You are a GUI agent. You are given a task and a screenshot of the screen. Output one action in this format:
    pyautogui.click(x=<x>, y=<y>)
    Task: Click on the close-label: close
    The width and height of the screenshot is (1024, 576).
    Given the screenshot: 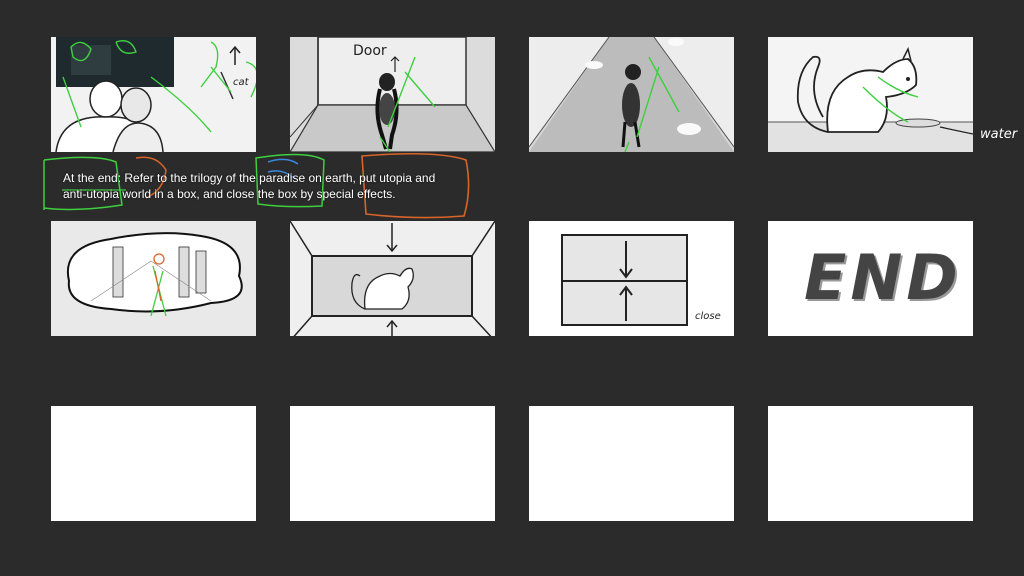 What is the action you would take?
    pyautogui.click(x=708, y=316)
    